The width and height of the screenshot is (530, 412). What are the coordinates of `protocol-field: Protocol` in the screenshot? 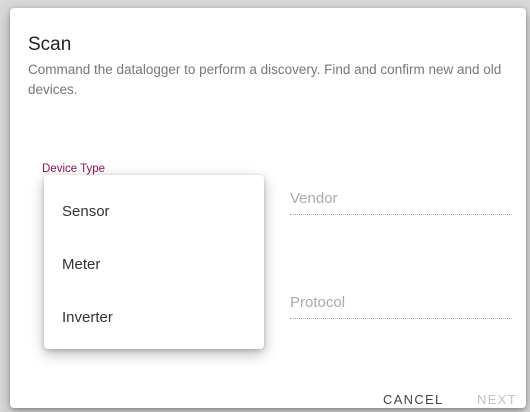 It's located at (401, 303).